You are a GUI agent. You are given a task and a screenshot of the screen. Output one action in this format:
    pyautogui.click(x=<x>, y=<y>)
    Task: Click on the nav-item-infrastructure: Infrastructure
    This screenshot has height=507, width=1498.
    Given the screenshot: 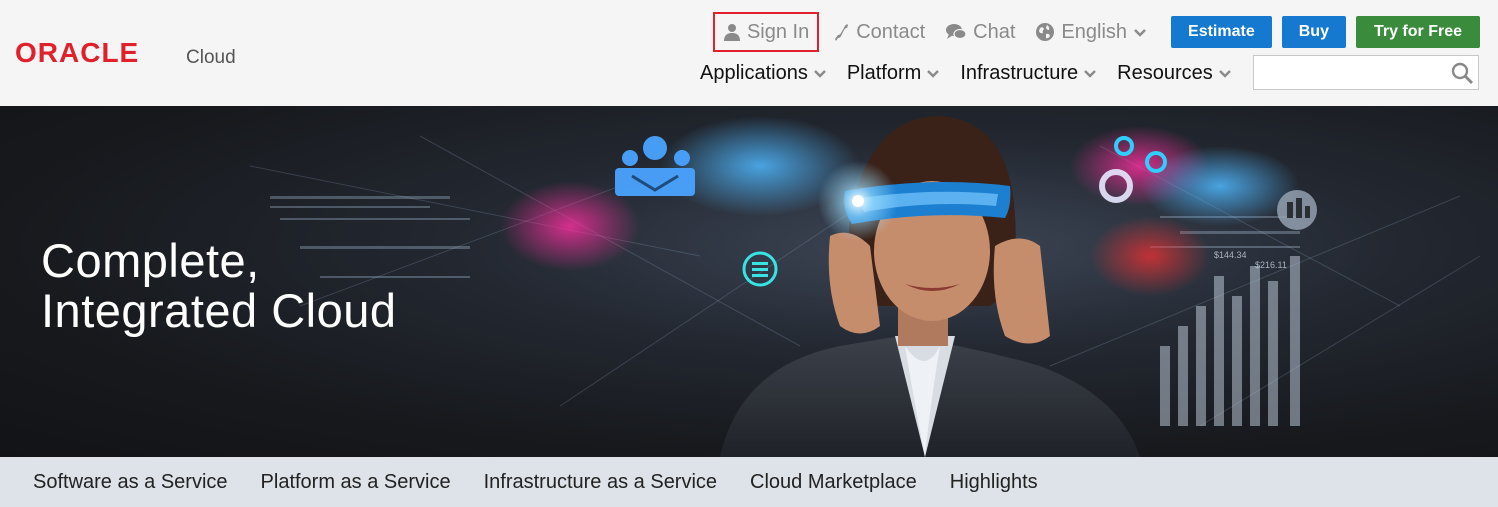 What is the action you would take?
    pyautogui.click(x=1028, y=73)
    